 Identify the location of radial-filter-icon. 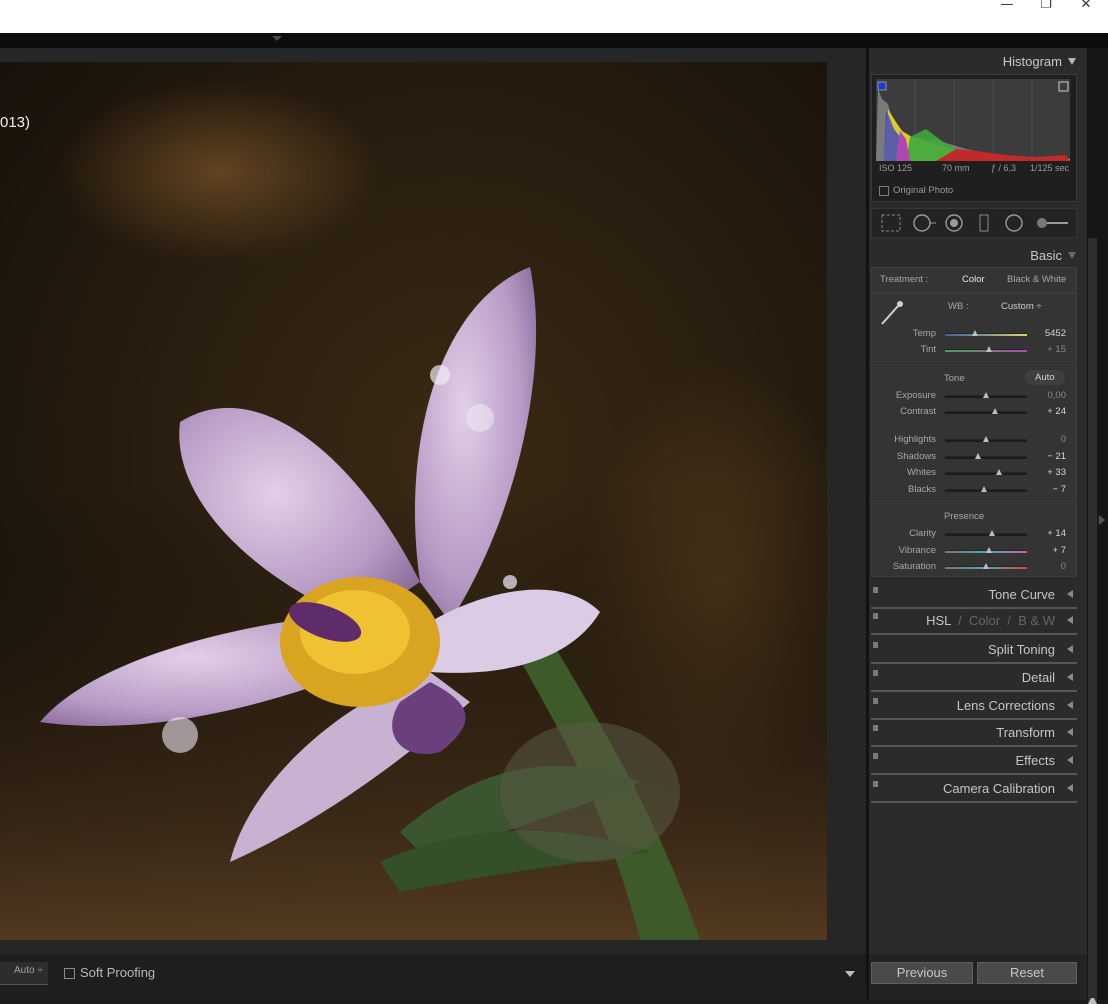
(1014, 223).